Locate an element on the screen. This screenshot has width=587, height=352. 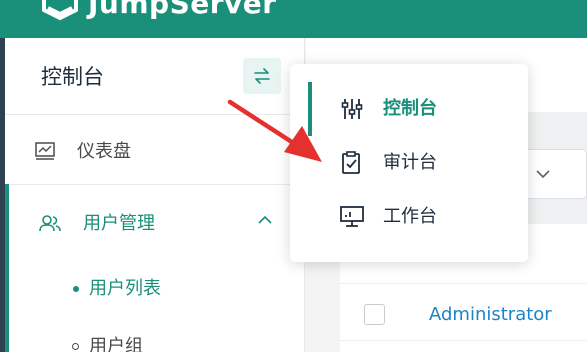
brand-name: JumpServer is located at coordinates (182, 10).